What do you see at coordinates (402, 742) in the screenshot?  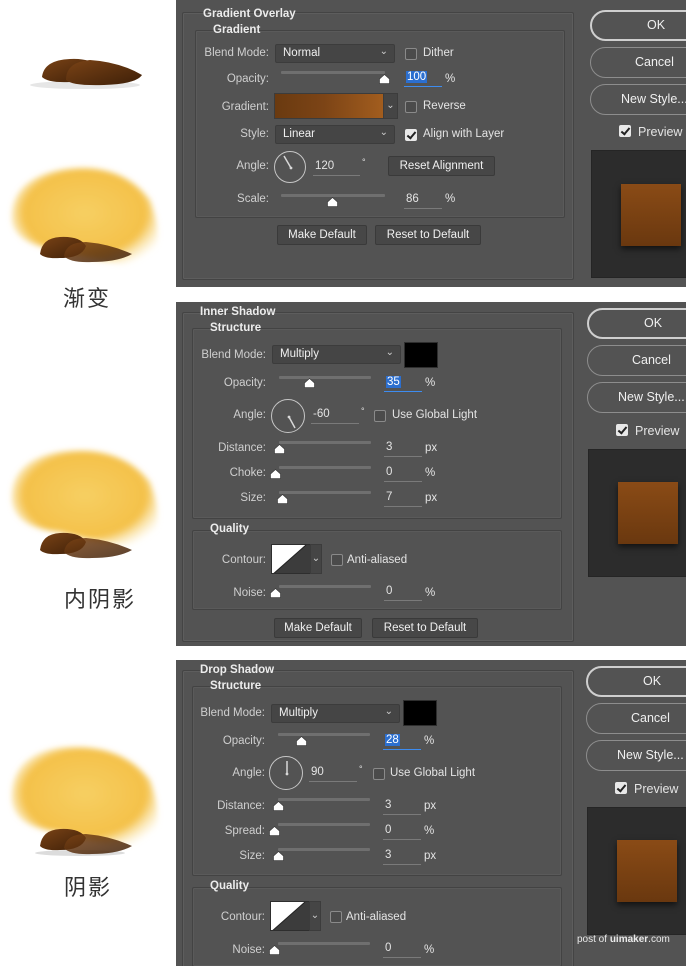 I see `opacity-input: 28` at bounding box center [402, 742].